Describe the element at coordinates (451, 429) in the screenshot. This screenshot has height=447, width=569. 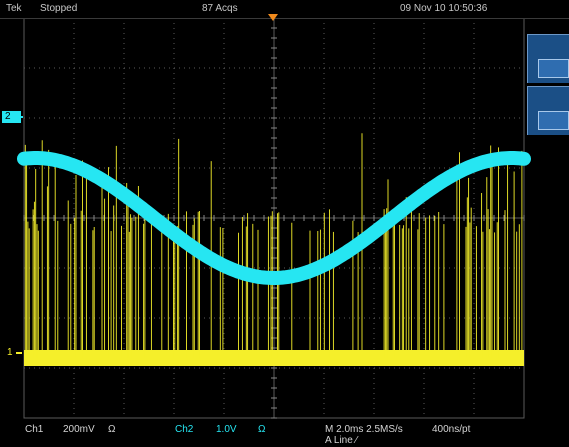
I see `record-readout: 400ns/pt` at that location.